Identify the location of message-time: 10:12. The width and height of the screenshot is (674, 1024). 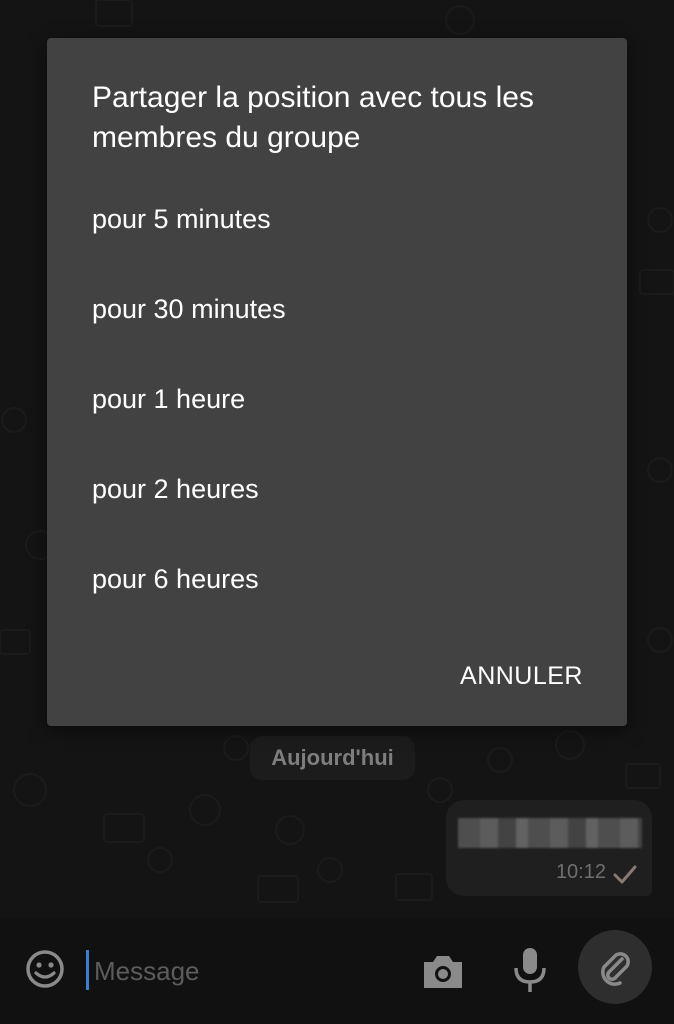
(580, 872).